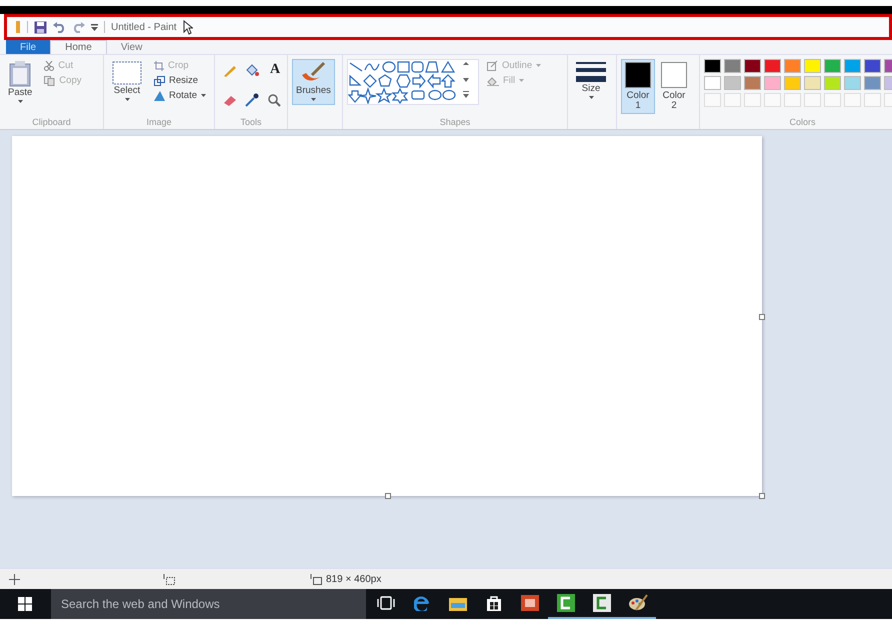 The image size is (892, 625). I want to click on group-label: Clipboard, so click(51, 123).